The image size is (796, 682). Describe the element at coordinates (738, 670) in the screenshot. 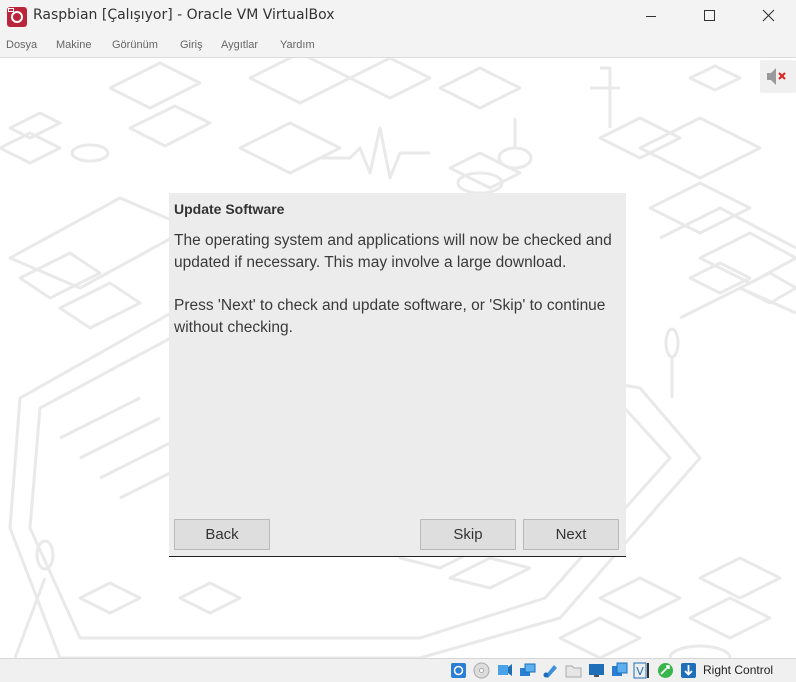

I see `host-key-label: Right Control` at that location.